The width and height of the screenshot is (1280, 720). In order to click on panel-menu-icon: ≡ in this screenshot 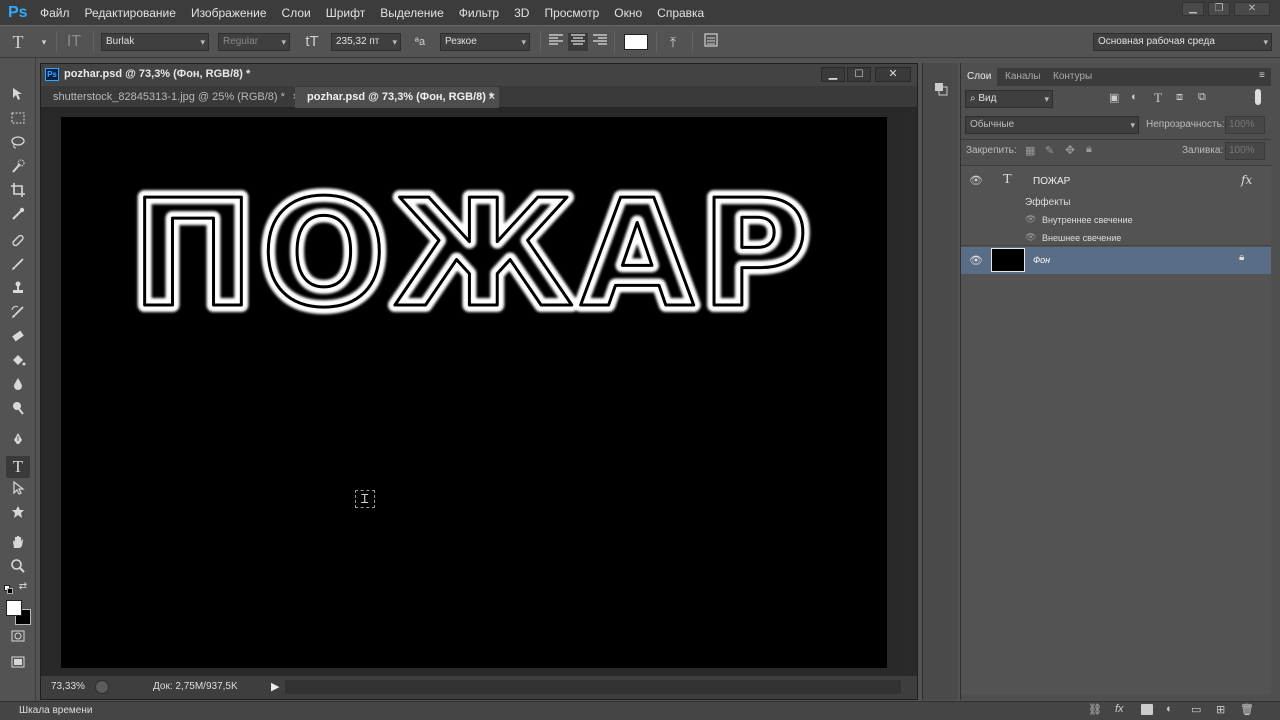, I will do `click(1262, 75)`.